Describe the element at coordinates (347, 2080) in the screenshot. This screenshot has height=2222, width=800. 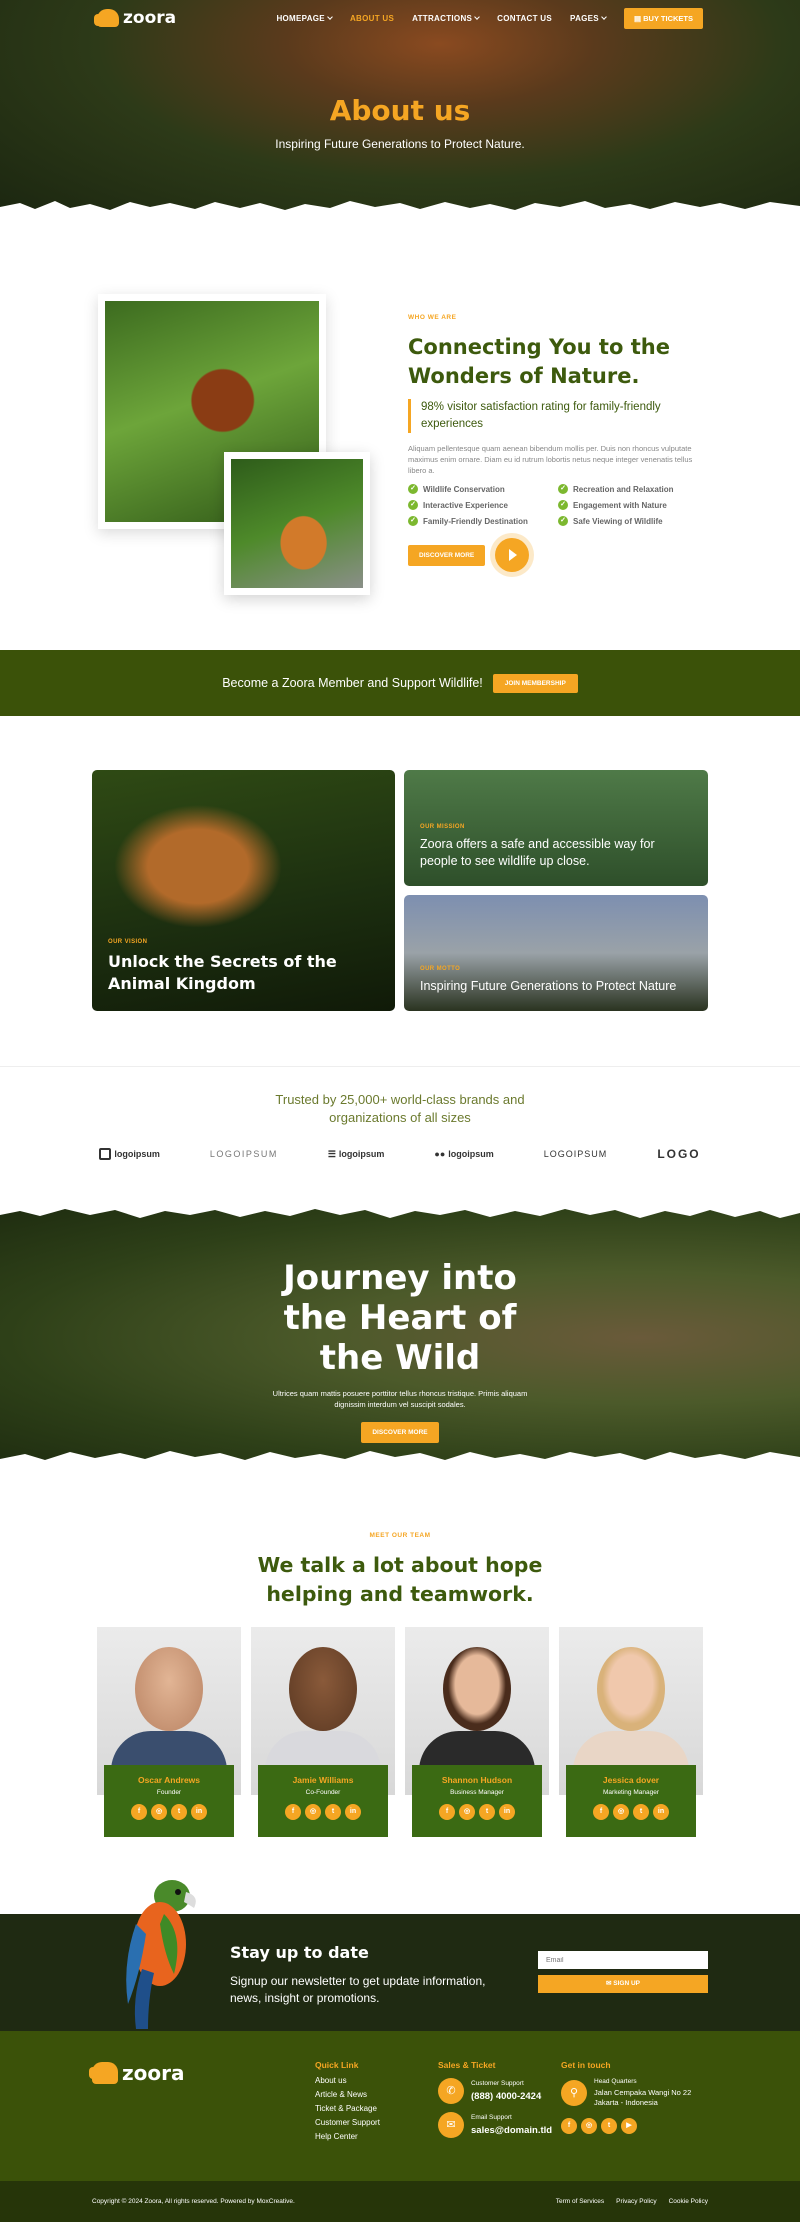
I see `footer-link: About us` at that location.